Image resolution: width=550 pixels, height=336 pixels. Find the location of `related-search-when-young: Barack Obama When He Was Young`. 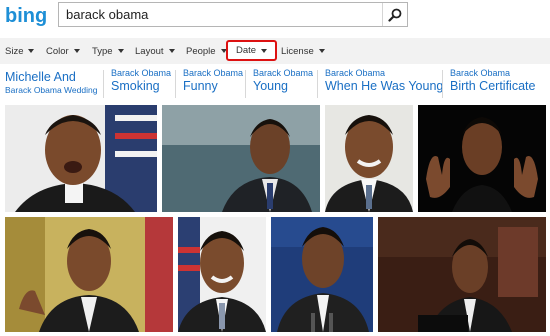

related-search-when-young: Barack Obama When He Was Young is located at coordinates (384, 85).